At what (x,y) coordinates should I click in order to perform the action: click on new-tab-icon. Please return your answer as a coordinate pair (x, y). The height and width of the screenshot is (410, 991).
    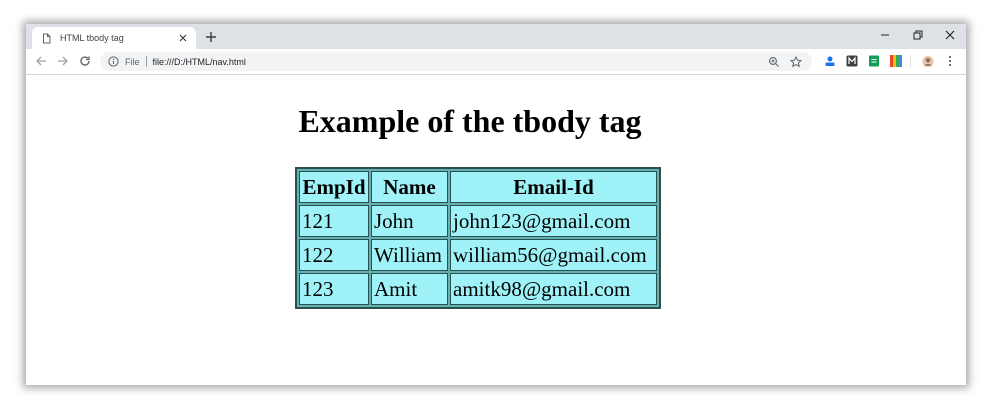
    Looking at the image, I should click on (211, 37).